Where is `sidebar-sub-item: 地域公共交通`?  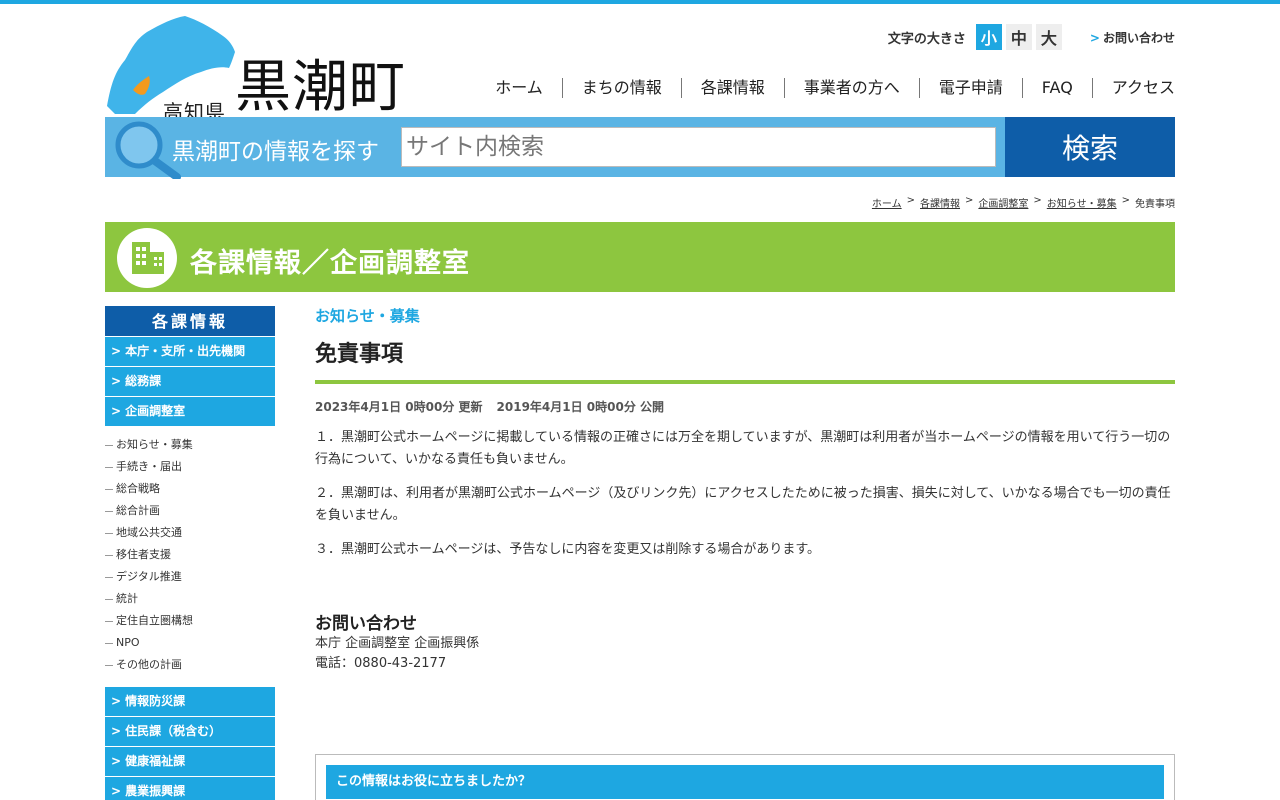 sidebar-sub-item: 地域公共交通 is located at coordinates (190, 533).